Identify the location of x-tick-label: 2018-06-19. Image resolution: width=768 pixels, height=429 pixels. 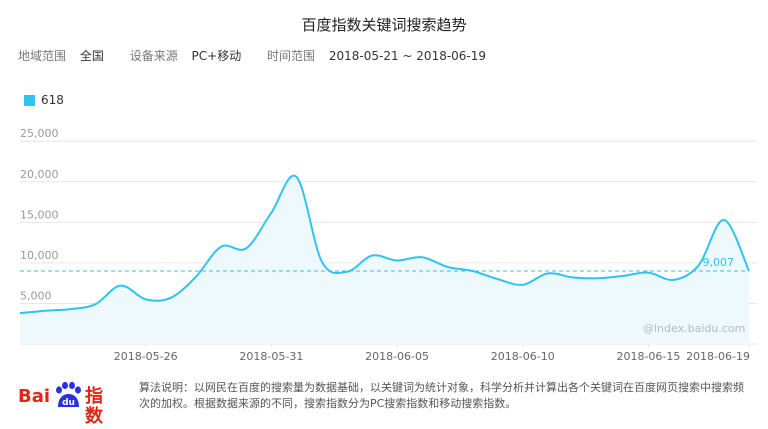
(718, 356).